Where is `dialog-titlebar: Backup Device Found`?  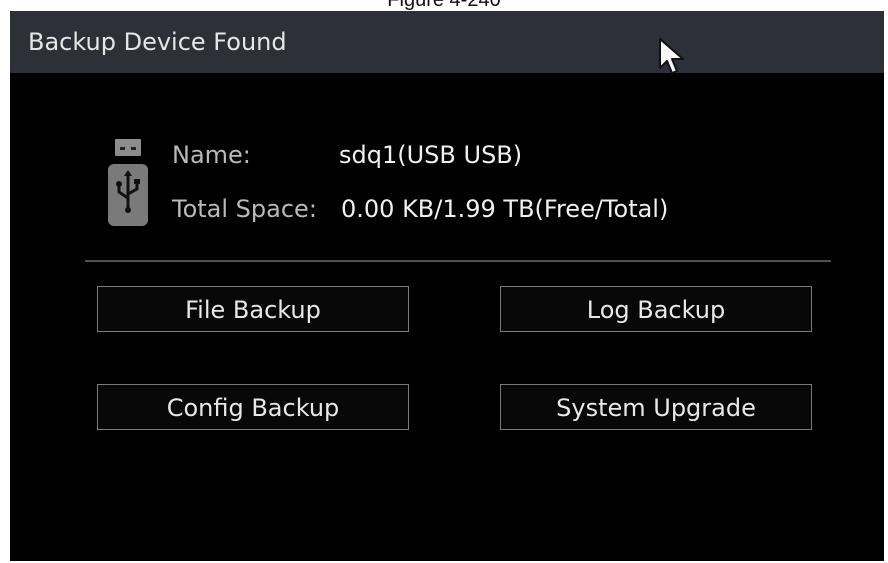 dialog-titlebar: Backup Device Found is located at coordinates (447, 42).